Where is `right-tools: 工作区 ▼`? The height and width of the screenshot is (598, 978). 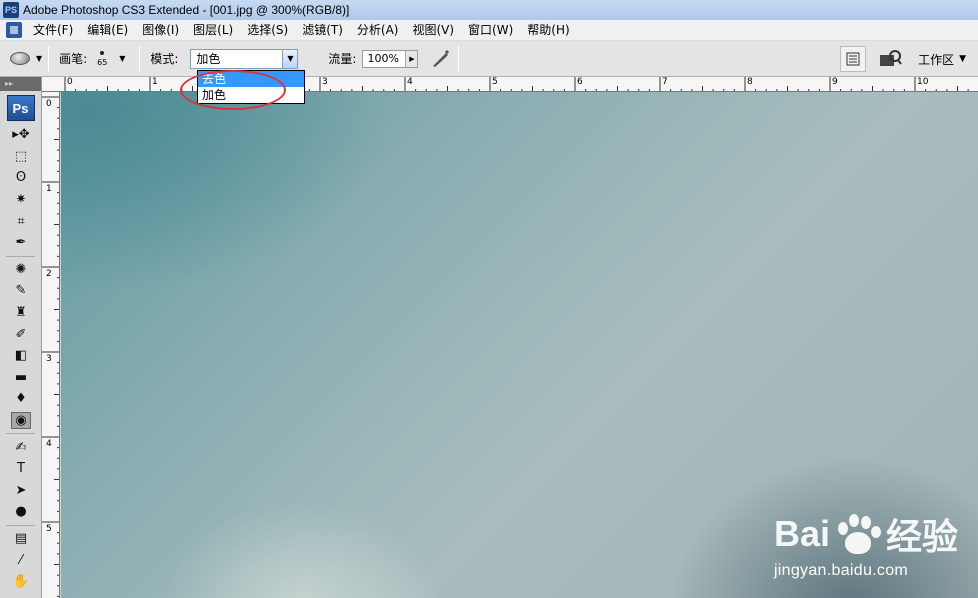 right-tools: 工作区 ▼ is located at coordinates (903, 59).